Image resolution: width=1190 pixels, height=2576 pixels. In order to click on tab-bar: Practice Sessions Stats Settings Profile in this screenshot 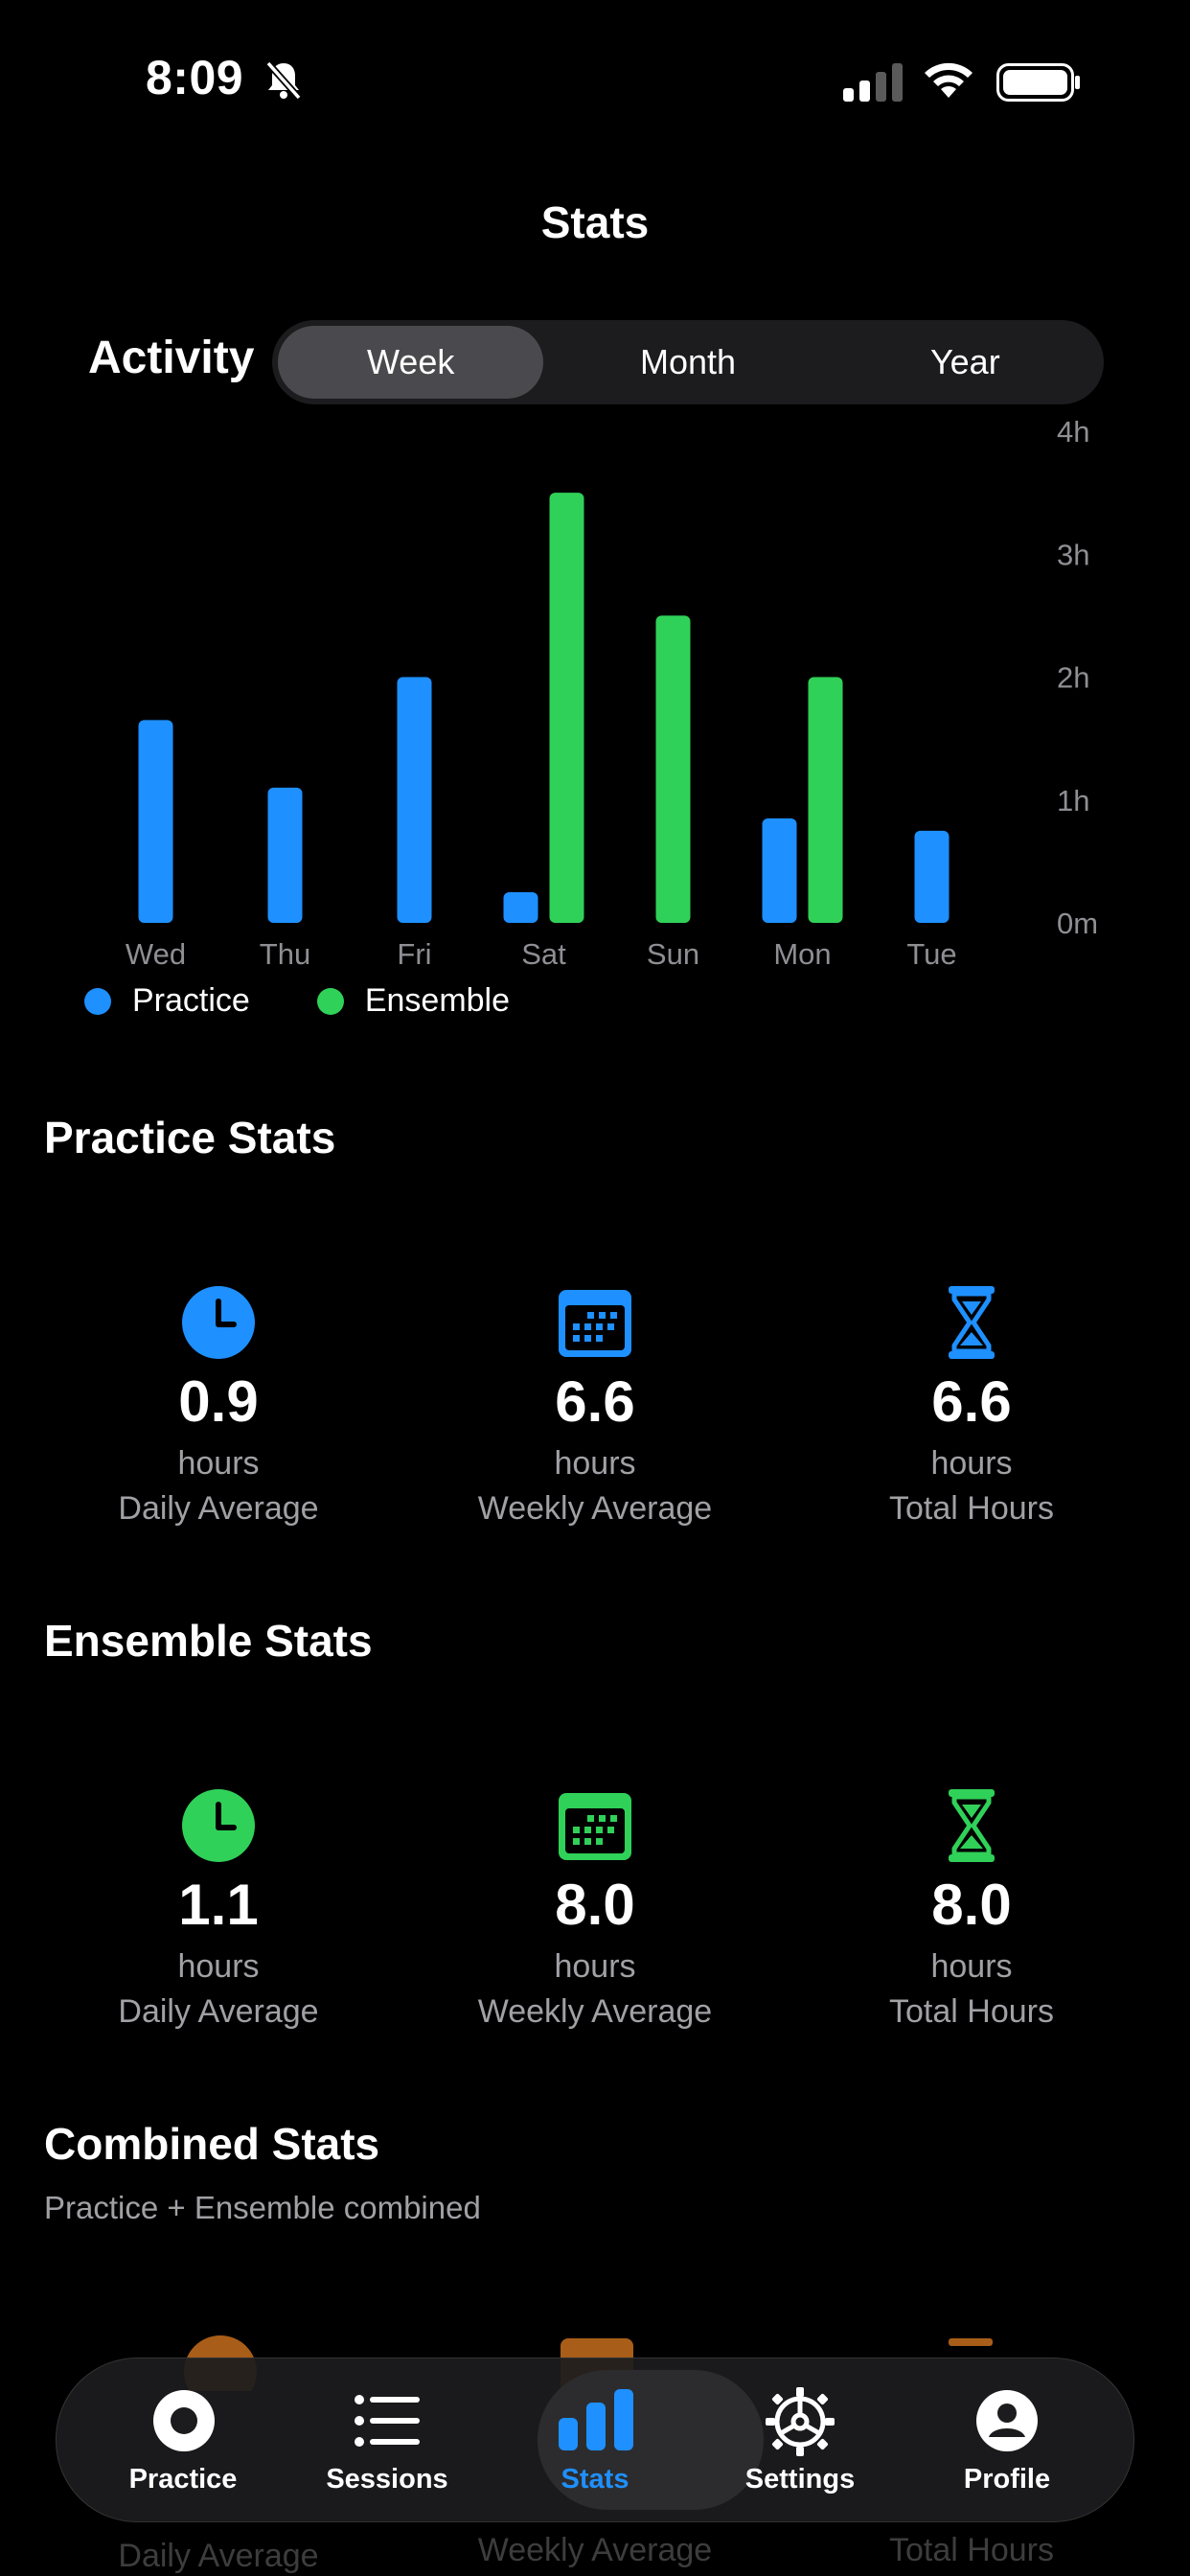, I will do `click(595, 2440)`.